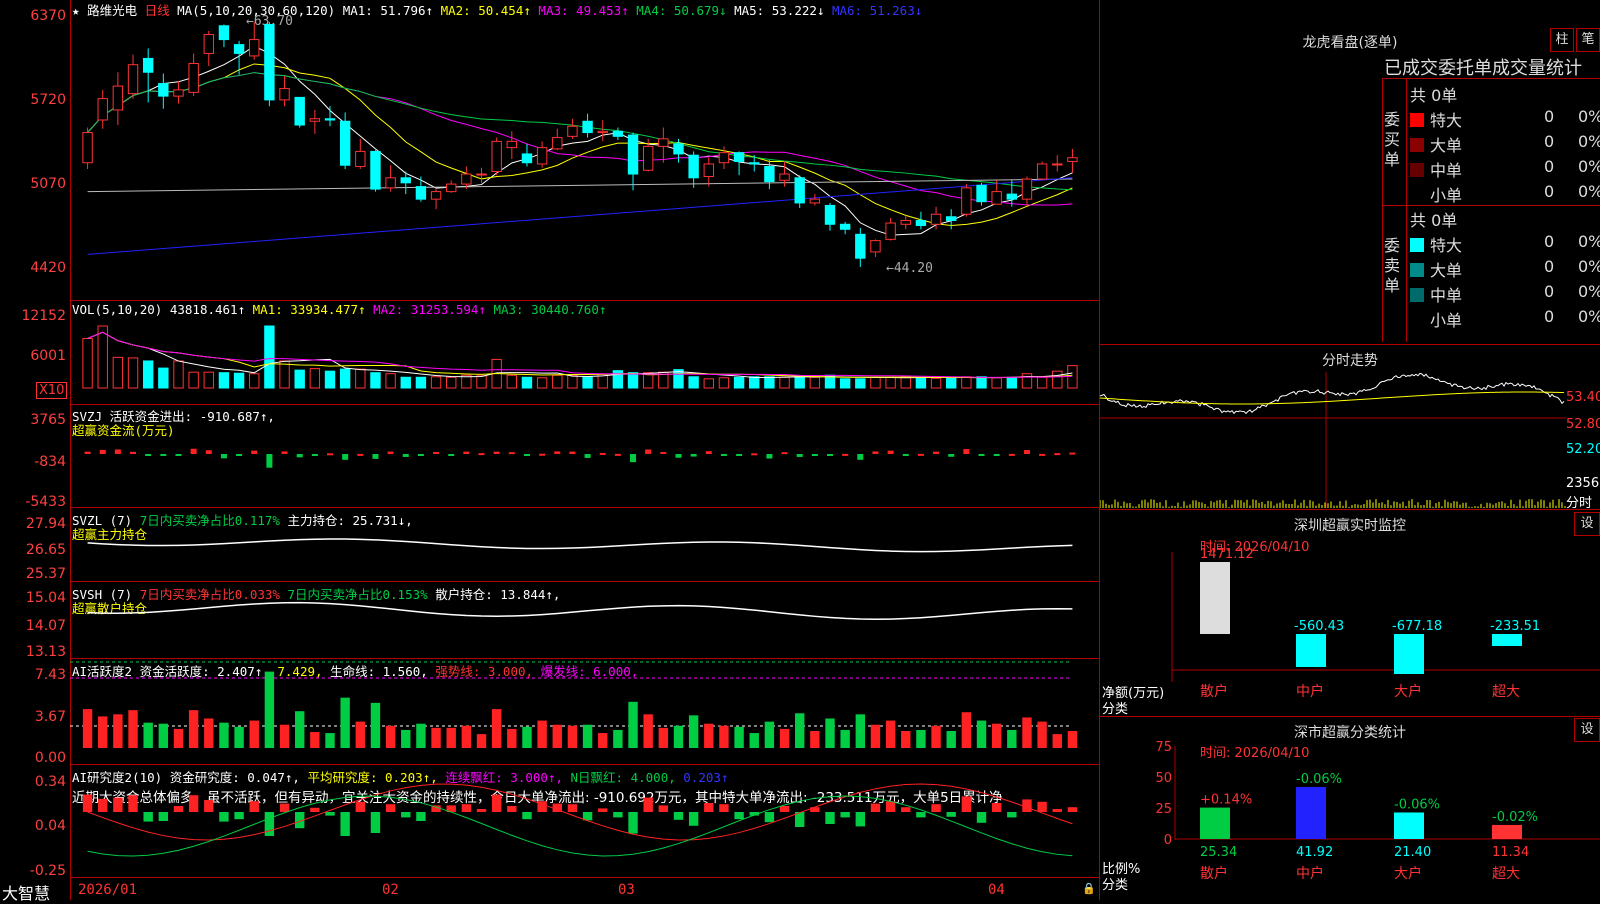  What do you see at coordinates (1446, 145) in the screenshot?
I see `row-label: 大单` at bounding box center [1446, 145].